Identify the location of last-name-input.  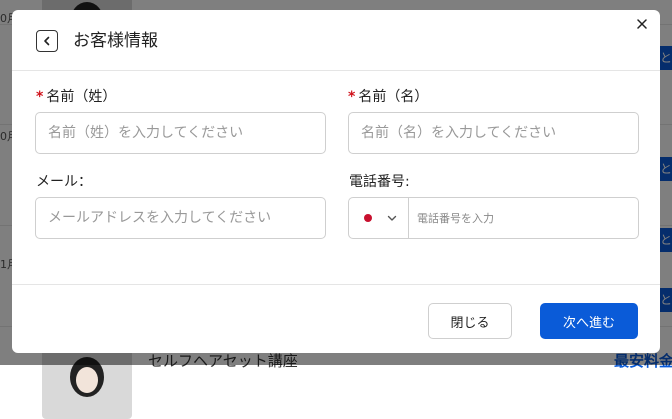
(180, 133).